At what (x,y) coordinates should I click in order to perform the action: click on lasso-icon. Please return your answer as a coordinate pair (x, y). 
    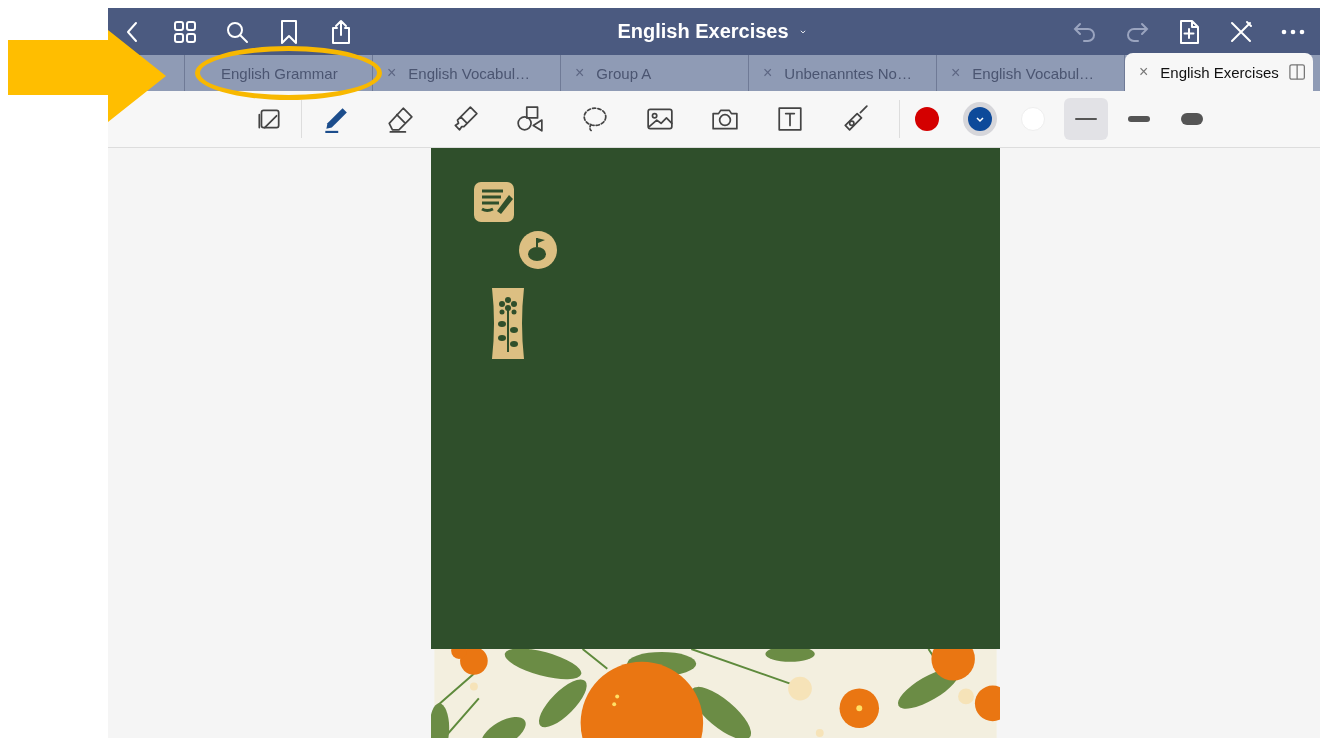
    Looking at the image, I should click on (594, 119).